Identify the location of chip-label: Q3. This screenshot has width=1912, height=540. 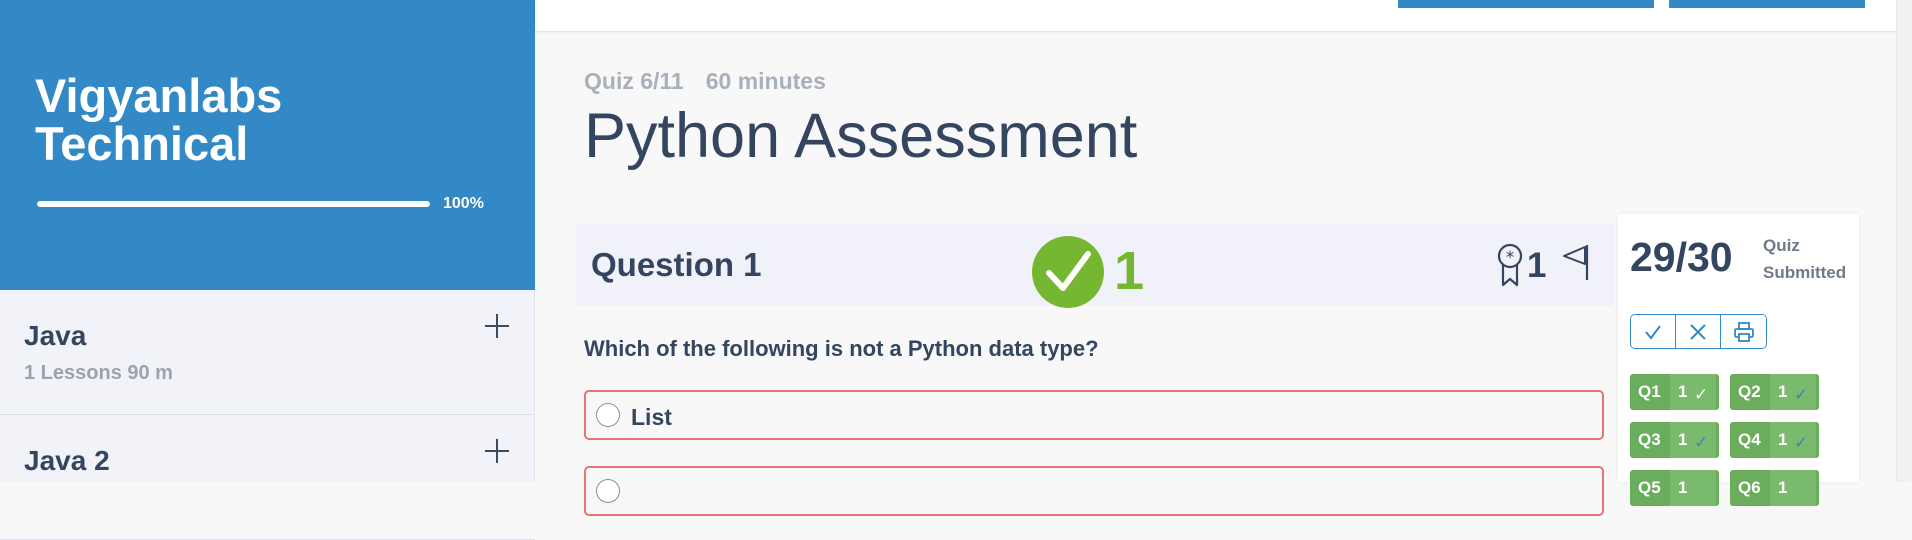
(1649, 439).